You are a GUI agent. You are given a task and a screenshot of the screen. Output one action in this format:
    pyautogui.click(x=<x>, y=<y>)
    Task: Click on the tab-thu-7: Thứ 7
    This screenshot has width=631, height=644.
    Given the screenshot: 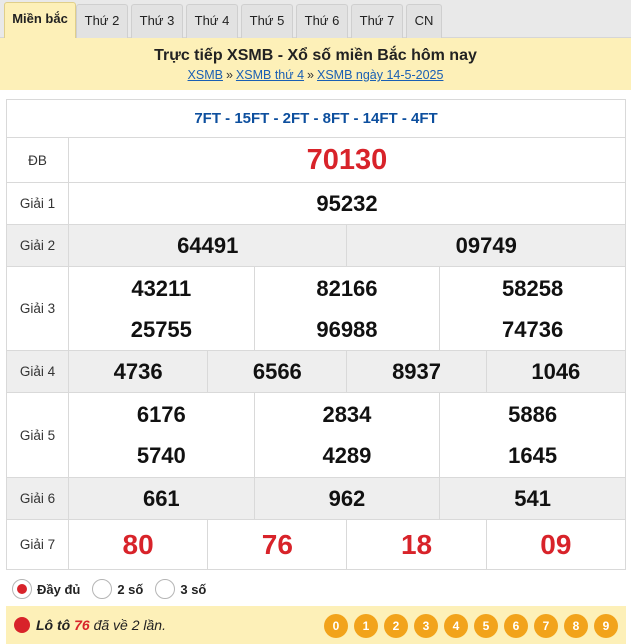 What is the action you would take?
    pyautogui.click(x=377, y=21)
    